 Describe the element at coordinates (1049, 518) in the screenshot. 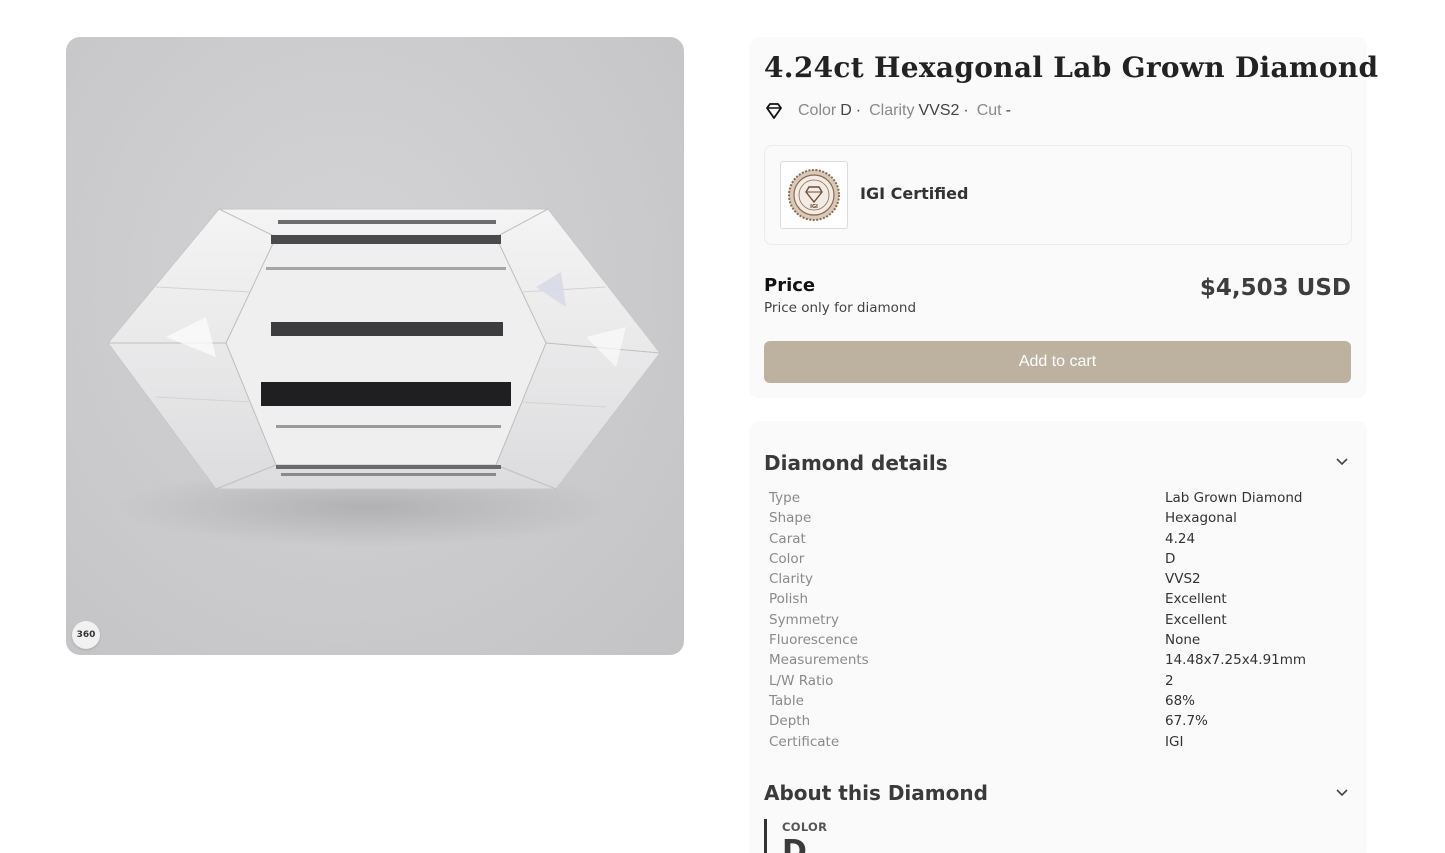

I see `details-row: Shape Hexagonal` at that location.